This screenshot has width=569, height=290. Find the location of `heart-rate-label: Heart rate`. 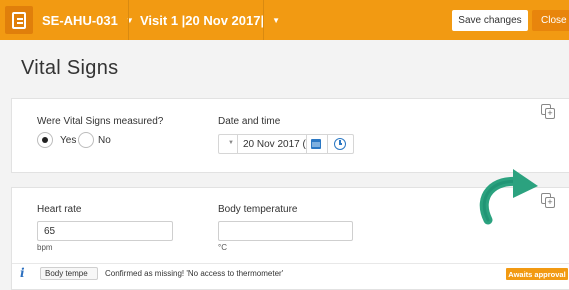

heart-rate-label: Heart rate is located at coordinates (59, 209).